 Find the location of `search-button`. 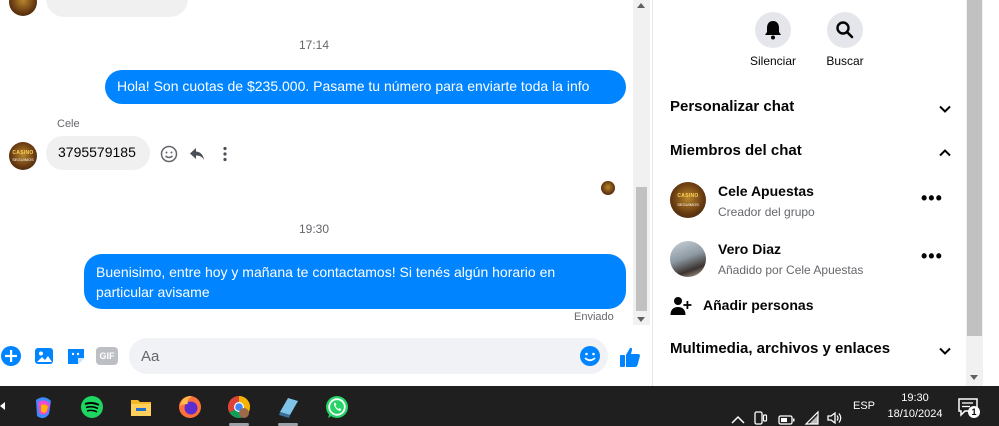

search-button is located at coordinates (845, 30).